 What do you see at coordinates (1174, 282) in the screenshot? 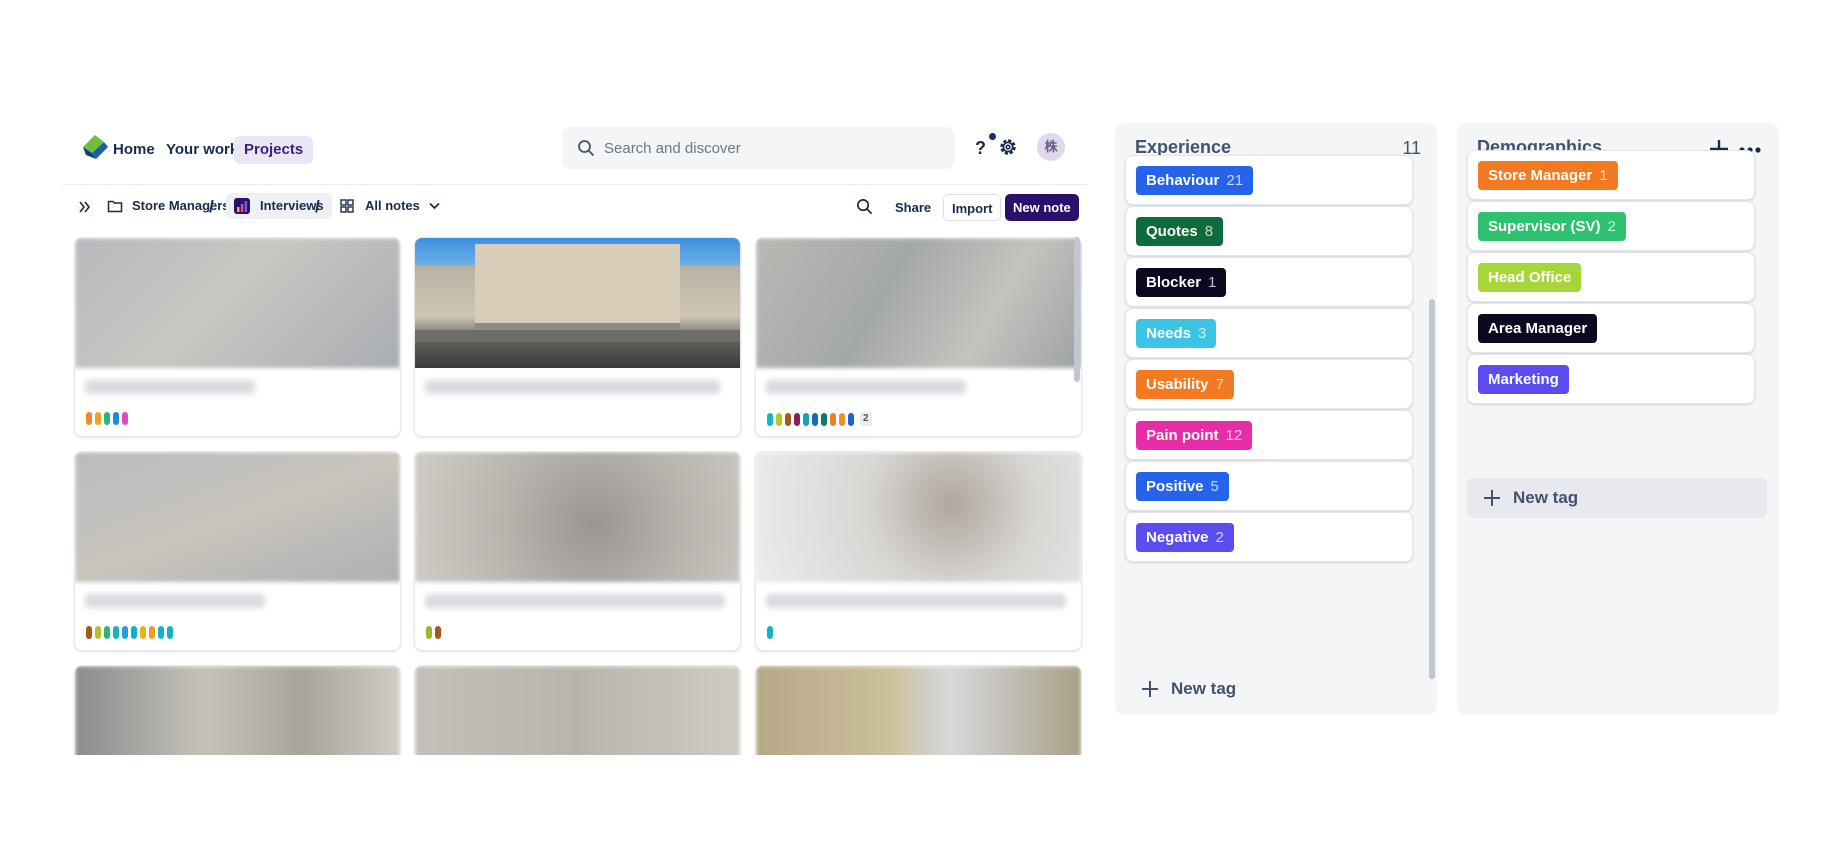
I see `tag-label: Blocker` at bounding box center [1174, 282].